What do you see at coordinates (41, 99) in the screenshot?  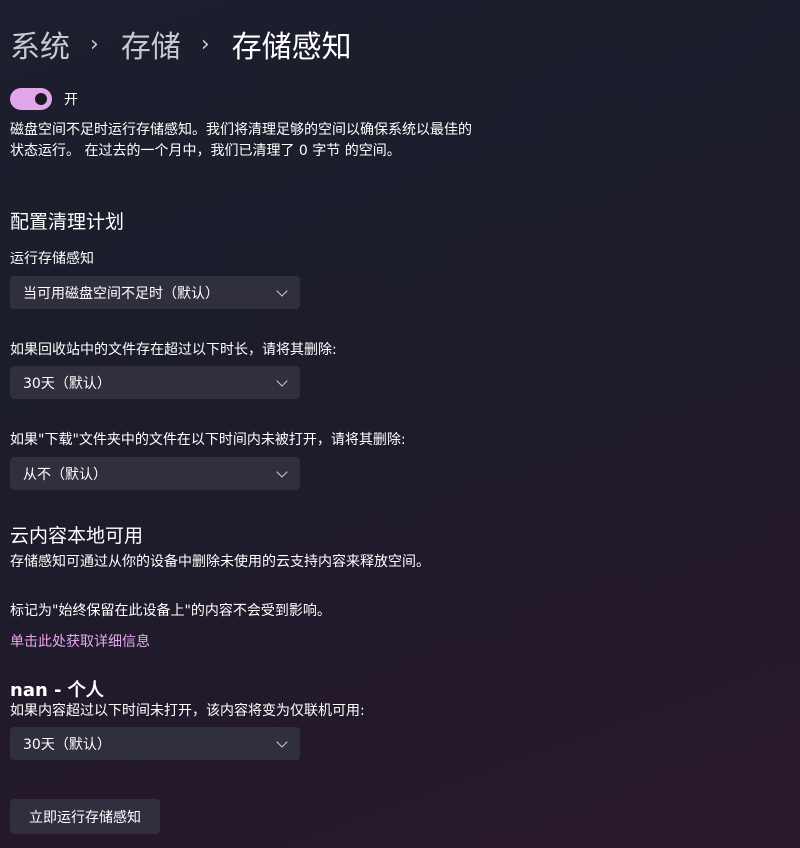 I see `toggle-knob` at bounding box center [41, 99].